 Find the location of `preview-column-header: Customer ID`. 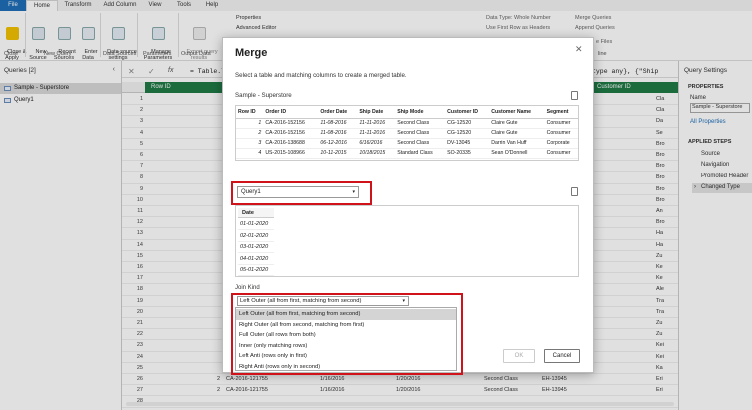

preview-column-header: Customer ID is located at coordinates (467, 112).